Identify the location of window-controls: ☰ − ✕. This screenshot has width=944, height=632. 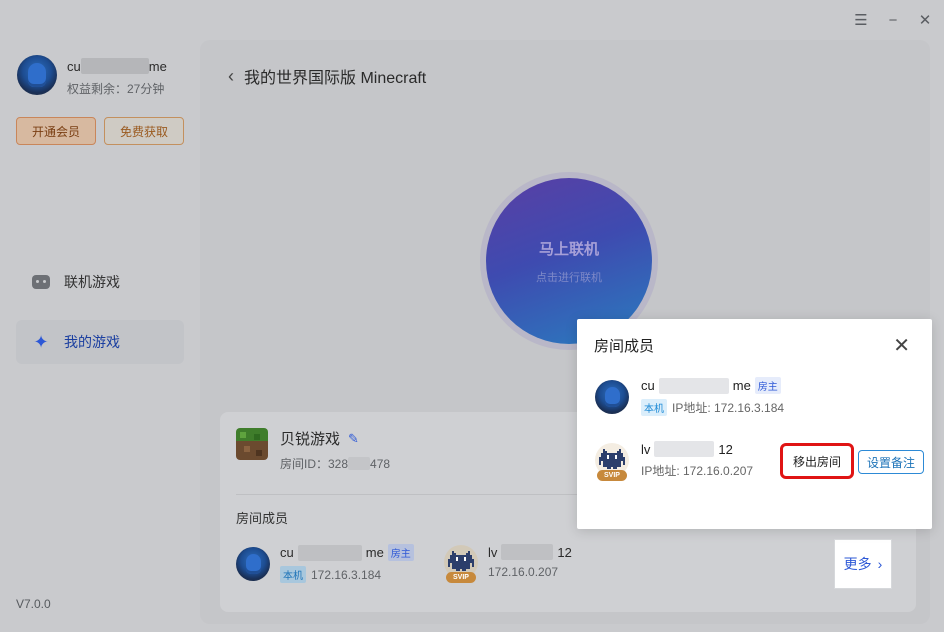
(893, 20).